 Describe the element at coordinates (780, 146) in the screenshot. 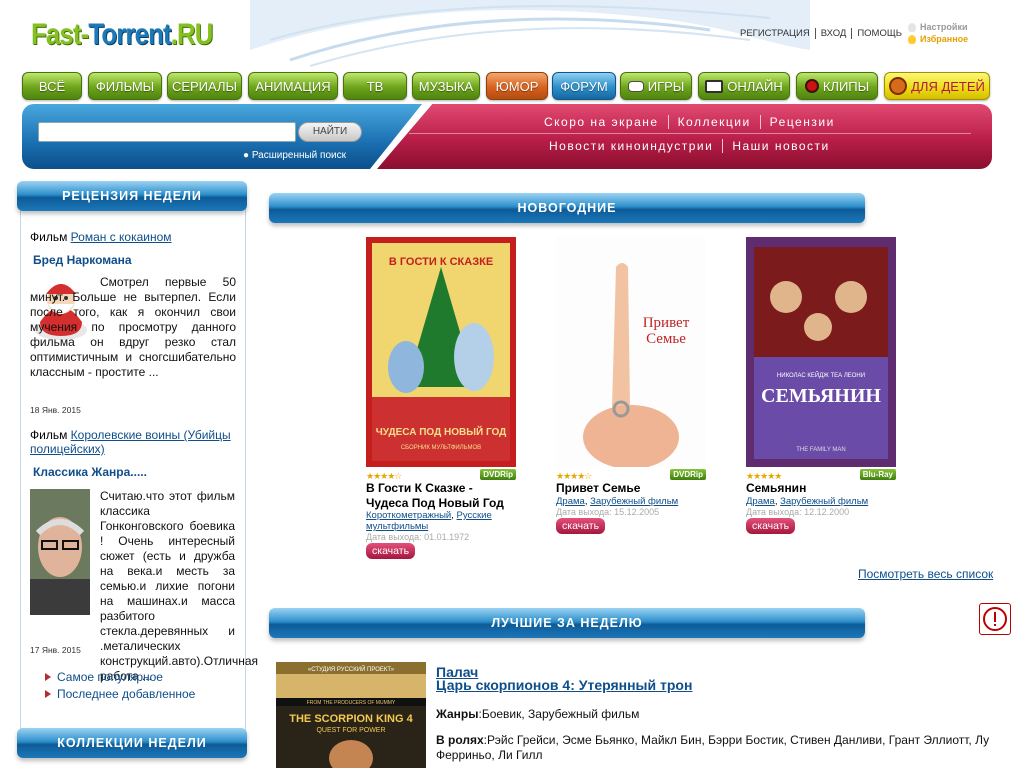

I see `sublink-our-news: Наши новости` at that location.